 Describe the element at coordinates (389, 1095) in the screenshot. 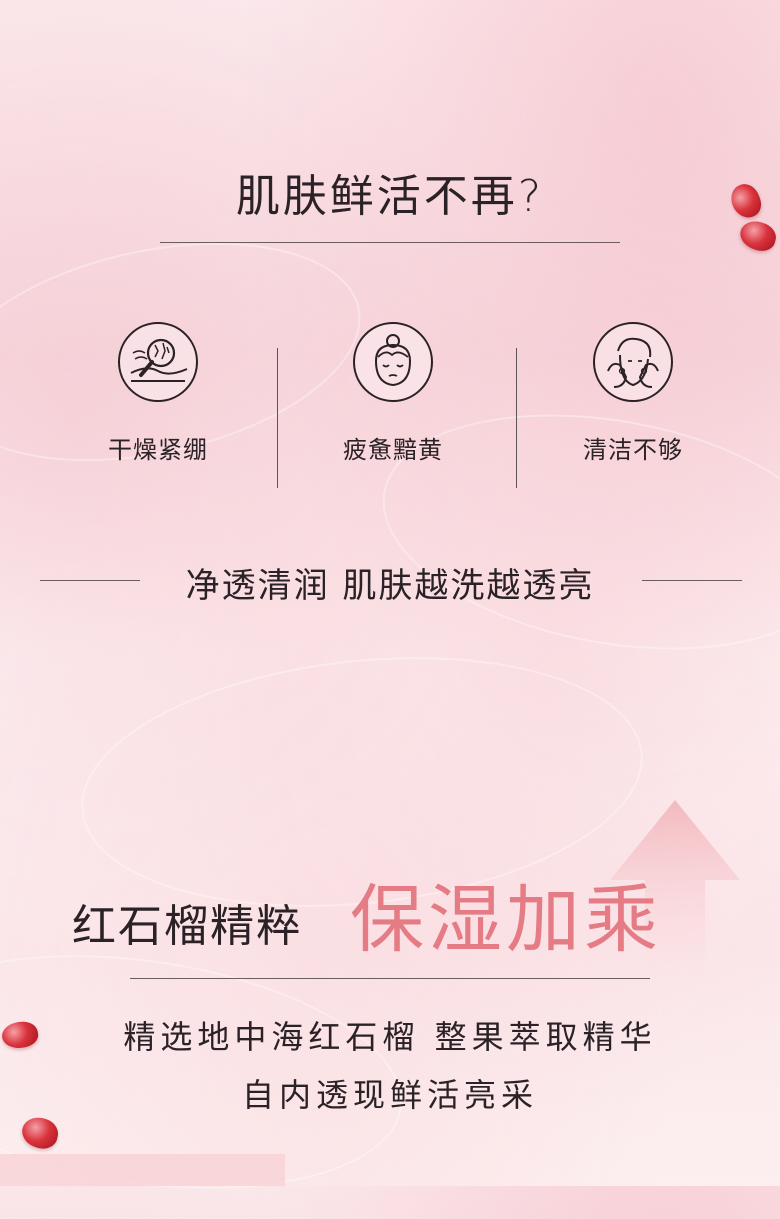

I see `description-line-2: 自内透现鲜活亮采` at that location.